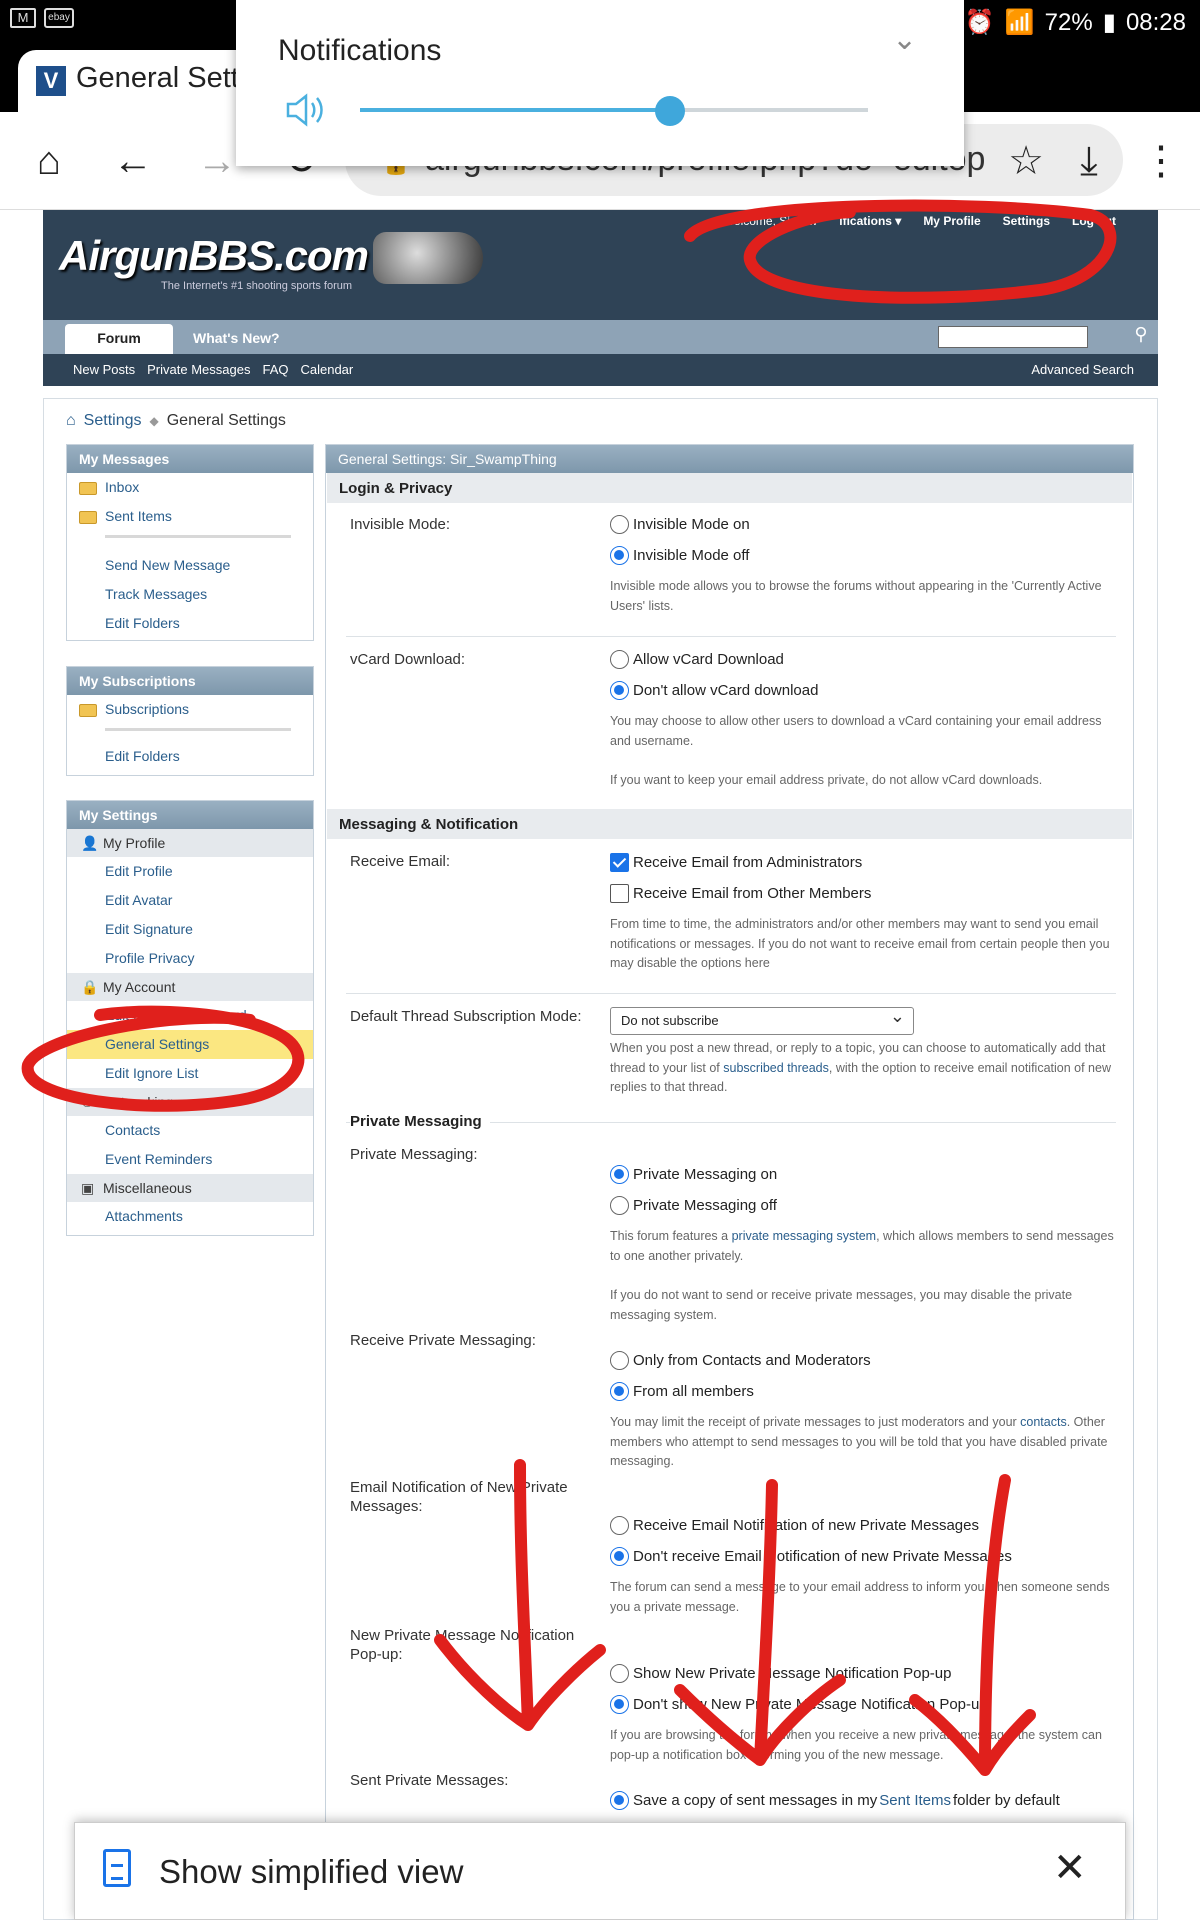  I want to click on sidebar-item-edit-folders: Edit Folders, so click(190, 623).